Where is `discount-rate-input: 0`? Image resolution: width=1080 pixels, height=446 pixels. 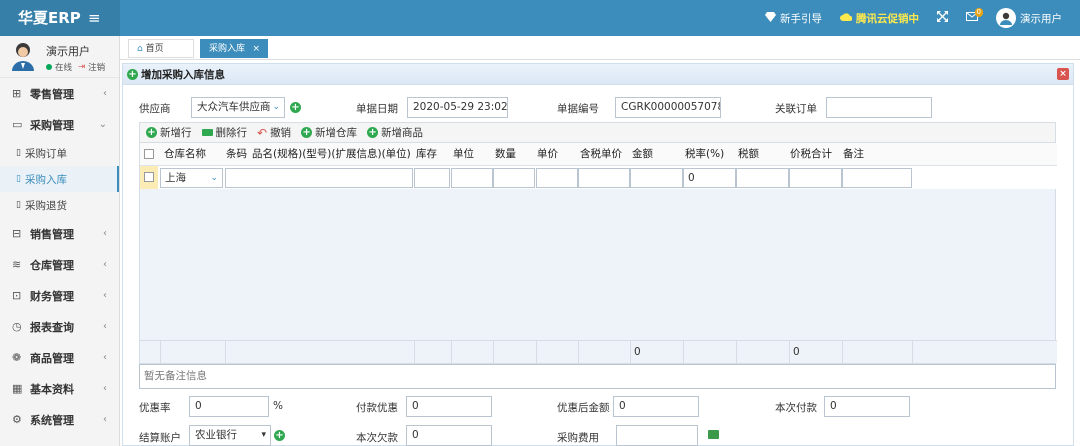 discount-rate-input: 0 is located at coordinates (229, 406).